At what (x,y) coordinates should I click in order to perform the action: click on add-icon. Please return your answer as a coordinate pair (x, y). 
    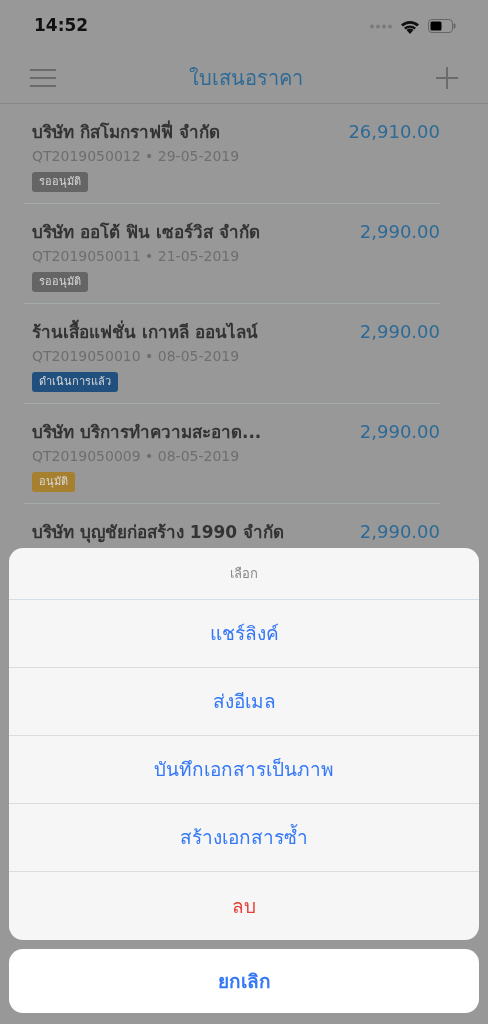
    Looking at the image, I should click on (447, 77).